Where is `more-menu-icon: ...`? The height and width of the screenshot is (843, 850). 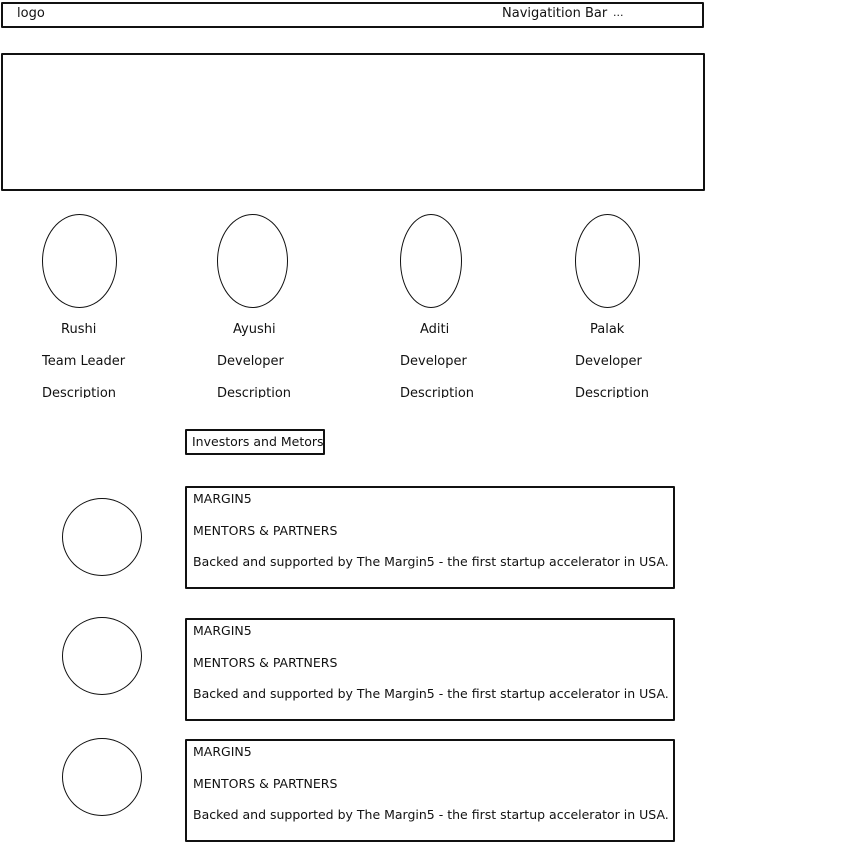
more-menu-icon: ... is located at coordinates (618, 12).